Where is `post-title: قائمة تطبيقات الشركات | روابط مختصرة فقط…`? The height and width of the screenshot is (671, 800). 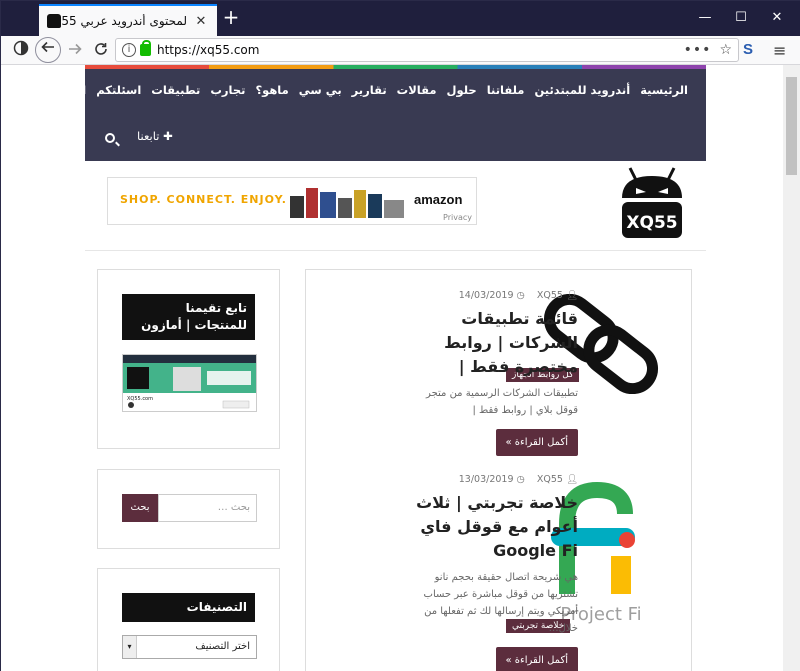
post-title: قائمة تطبيقات الشركات | روابط مختصرة فقط… is located at coordinates (490, 343).